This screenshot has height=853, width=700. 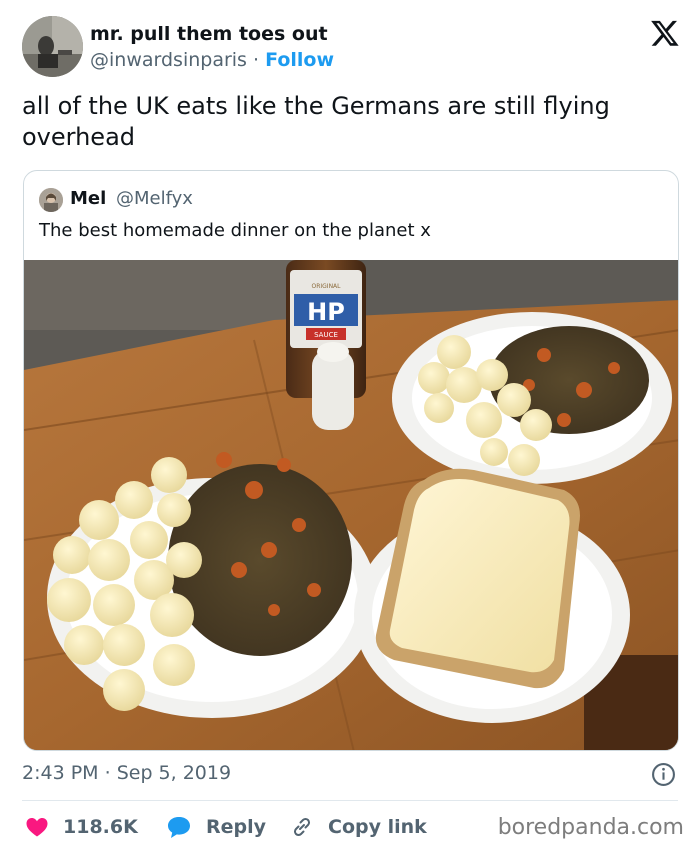 What do you see at coordinates (37, 827) in the screenshot?
I see `heart-icon` at bounding box center [37, 827].